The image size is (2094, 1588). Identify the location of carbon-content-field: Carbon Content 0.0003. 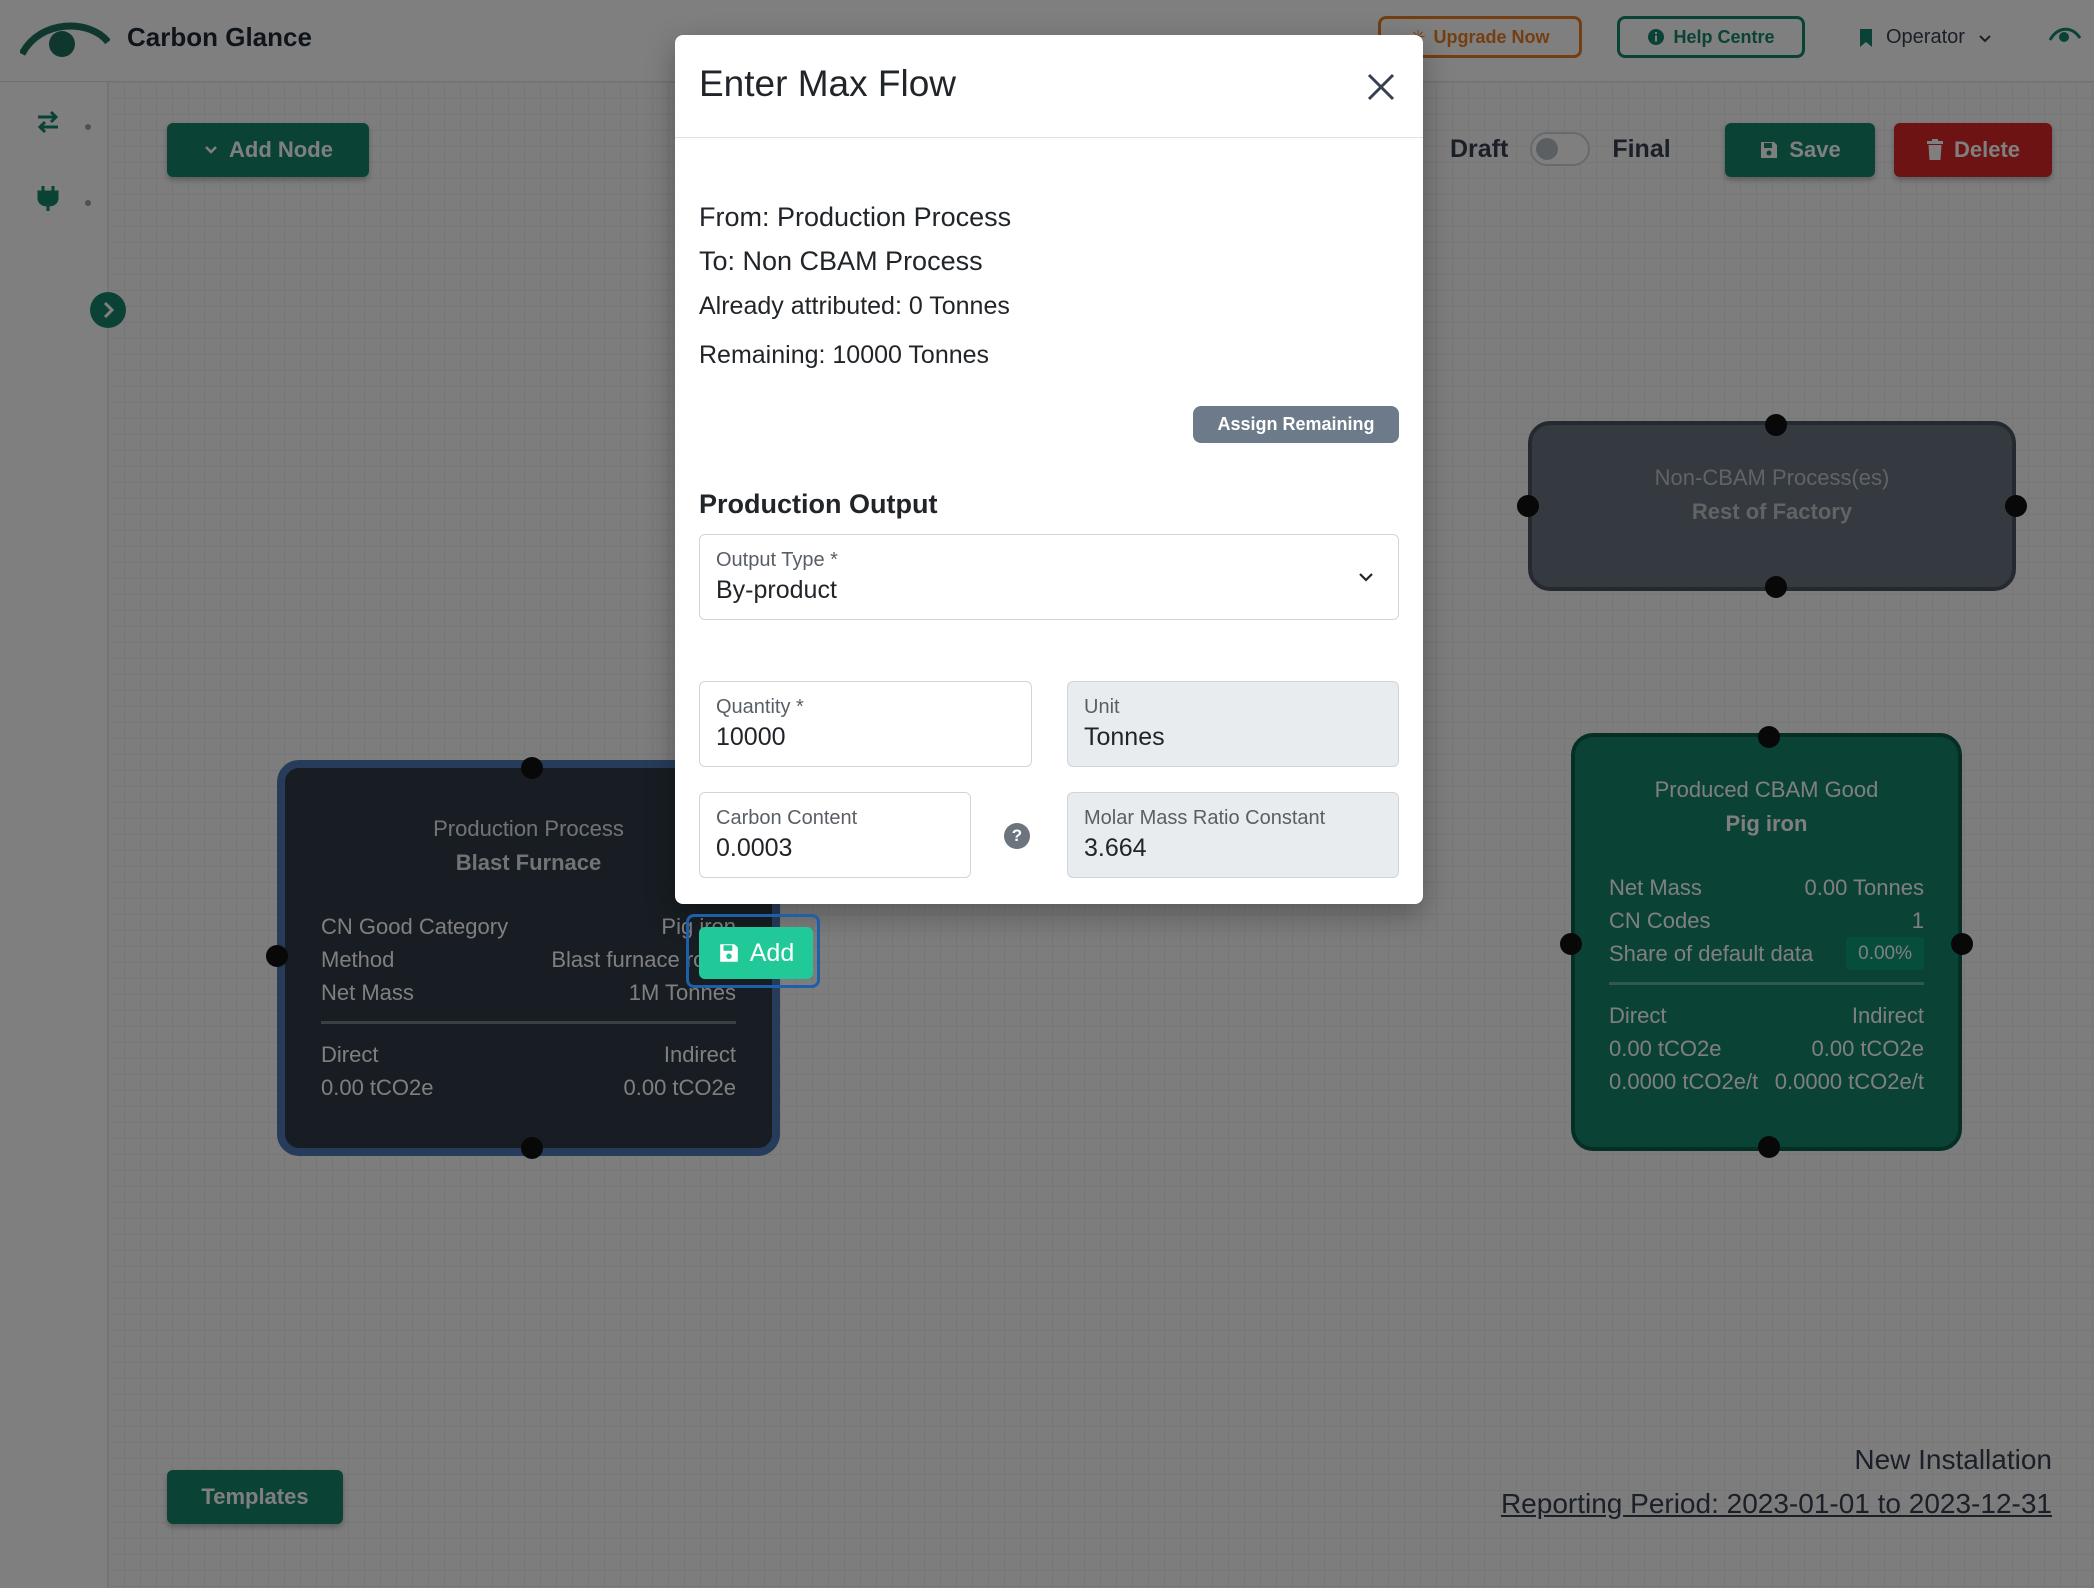
(835, 835).